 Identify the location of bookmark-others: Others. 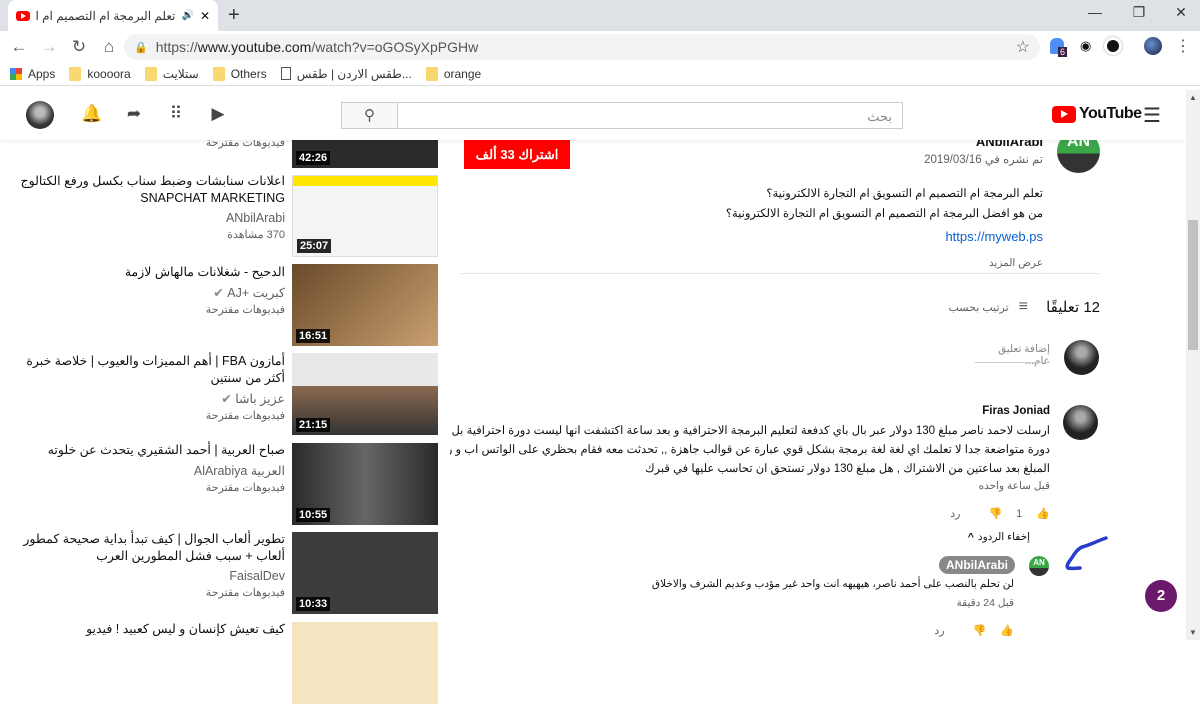
(239, 73).